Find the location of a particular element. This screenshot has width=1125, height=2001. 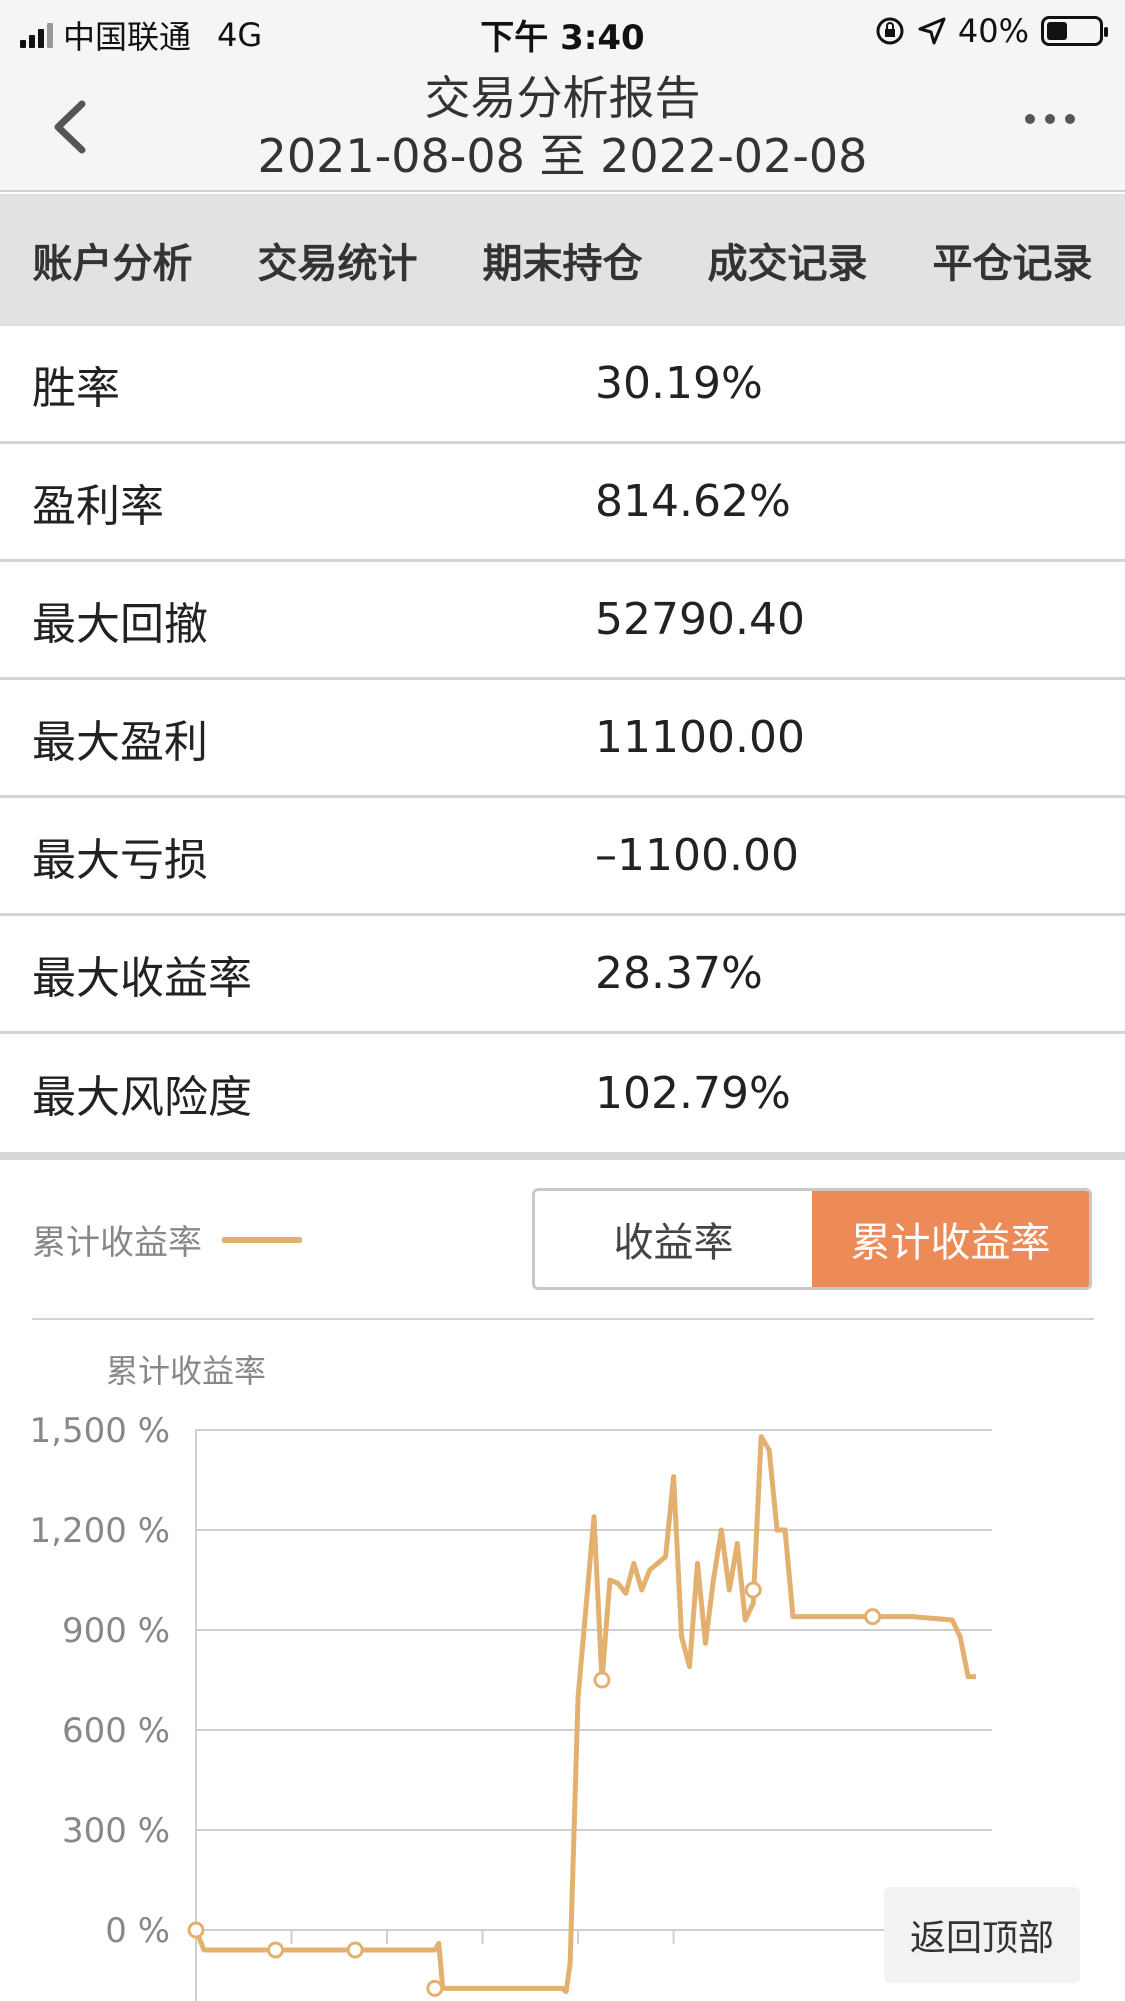

status-bar: 中国联通 4G 下午 3:40 40% is located at coordinates (562, 31).